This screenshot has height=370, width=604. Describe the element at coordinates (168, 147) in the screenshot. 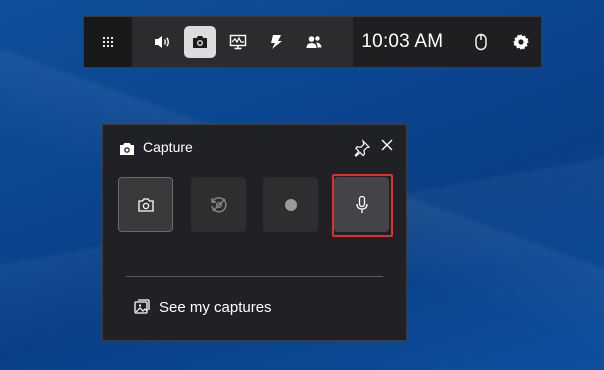

I see `panel-title: Capture` at that location.